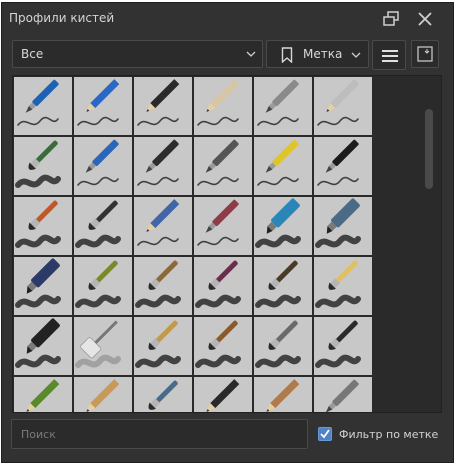 The image size is (457, 466). Describe the element at coordinates (32, 54) in the screenshot. I see `resource-filter-value: Все` at that location.